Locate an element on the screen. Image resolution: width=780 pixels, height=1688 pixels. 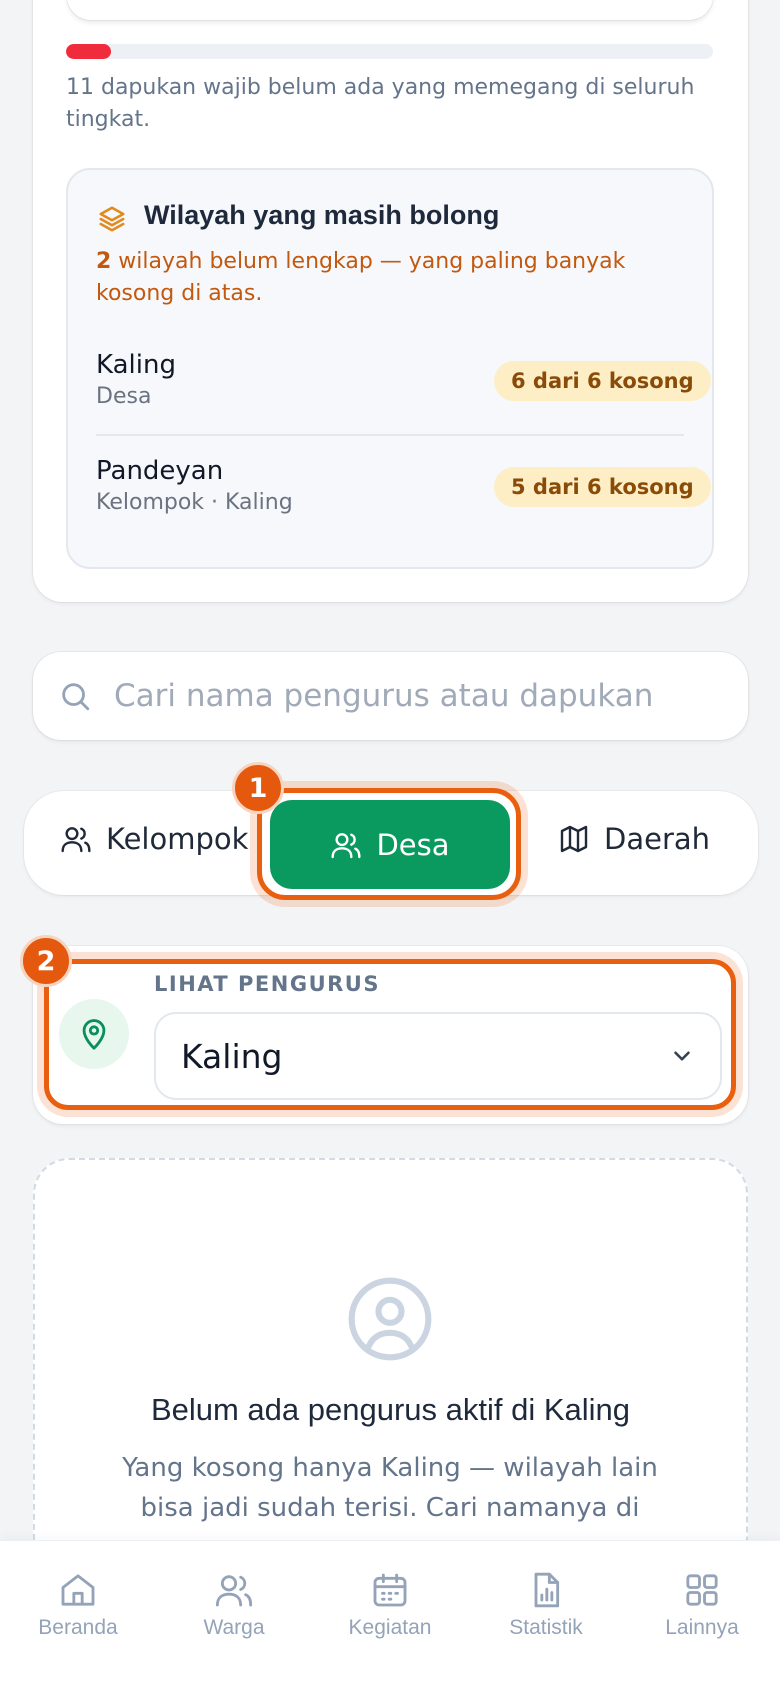
tab-desa: Desa is located at coordinates (390, 844).